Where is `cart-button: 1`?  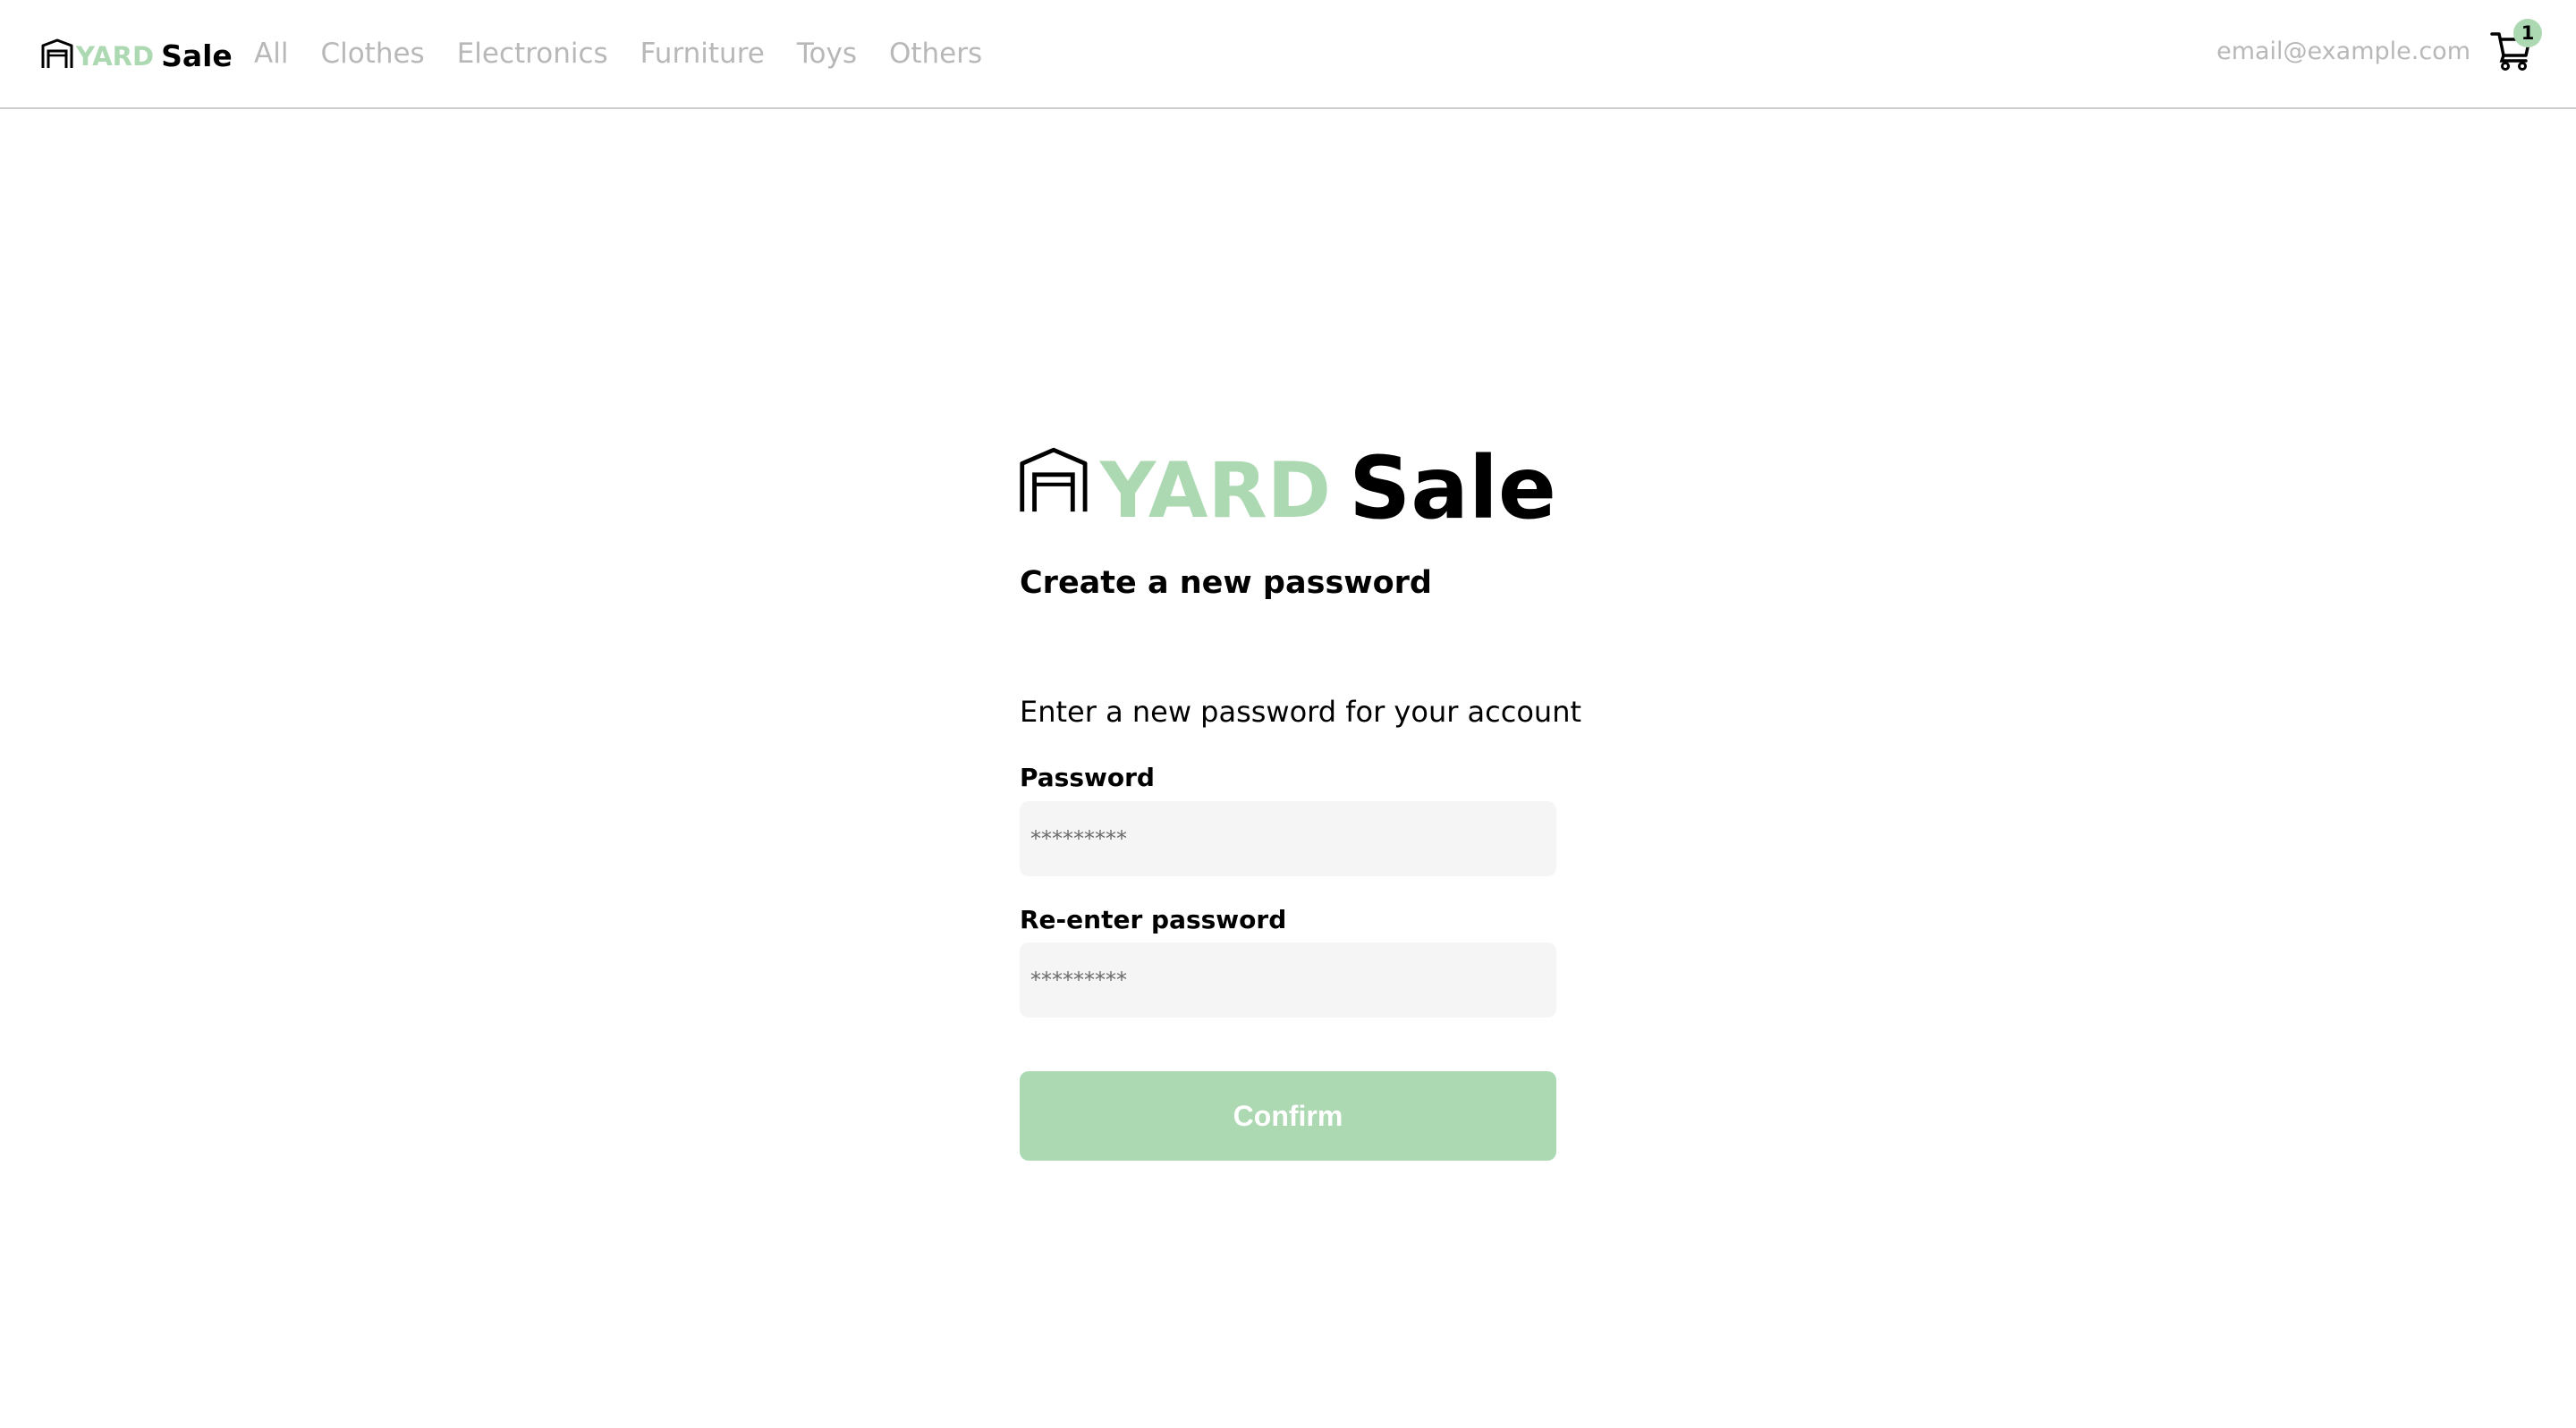 cart-button: 1 is located at coordinates (2516, 45).